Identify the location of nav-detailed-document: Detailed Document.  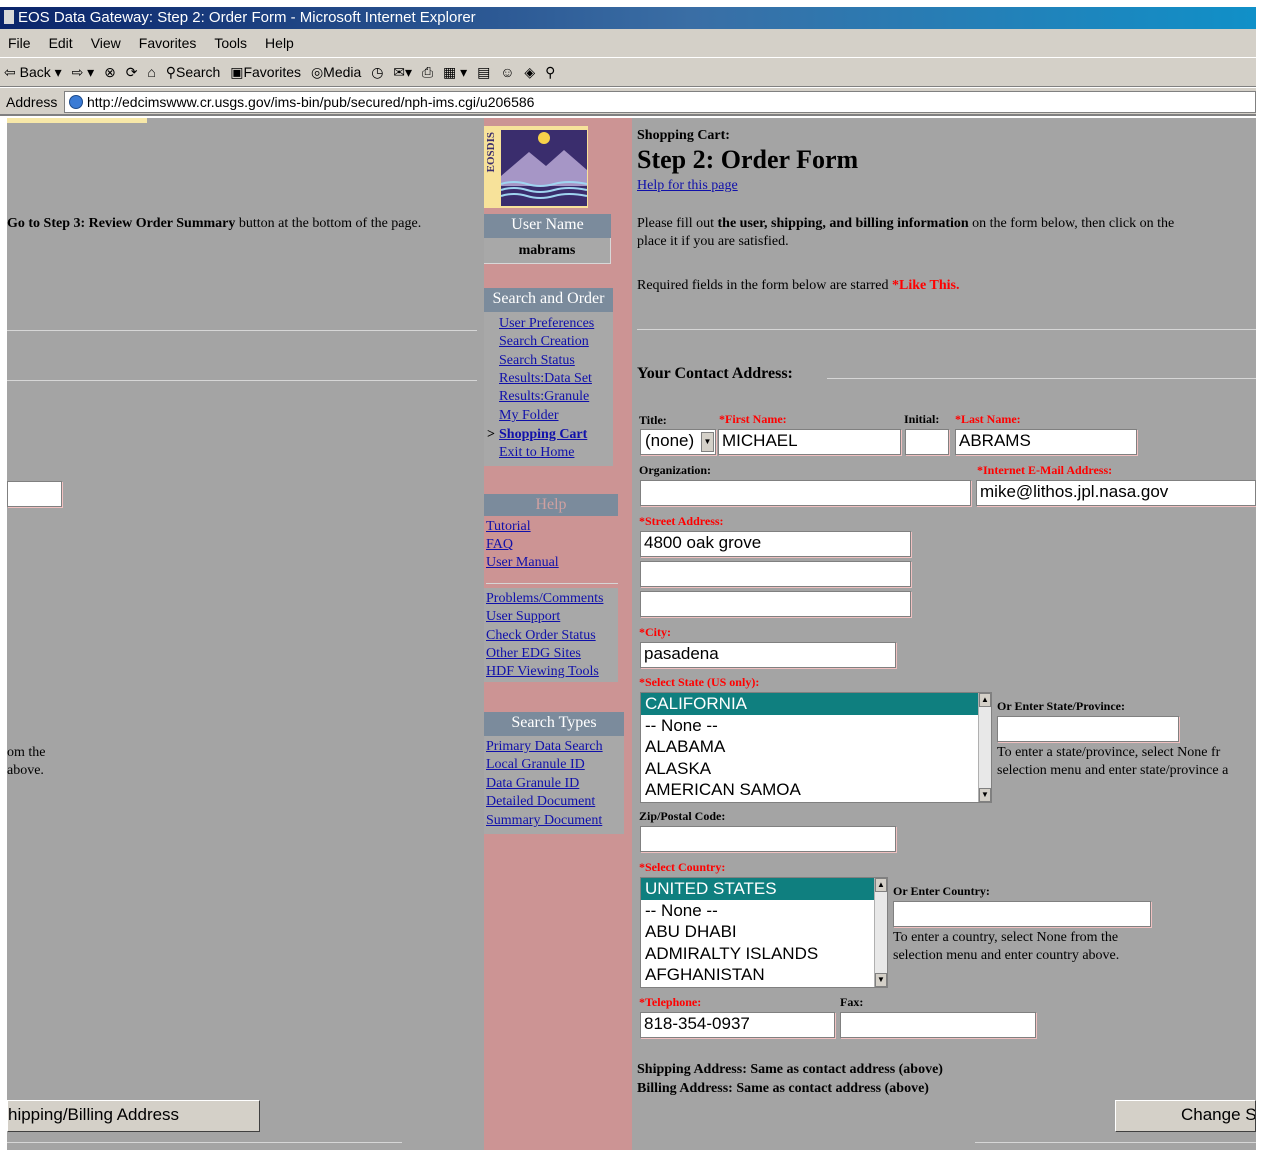
(540, 802).